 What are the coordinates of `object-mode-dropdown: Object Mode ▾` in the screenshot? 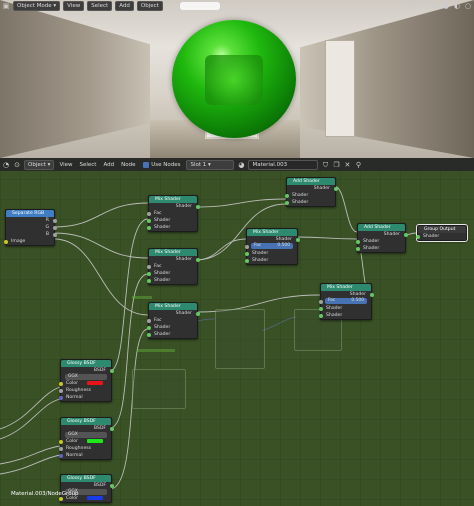 It's located at (37, 5).